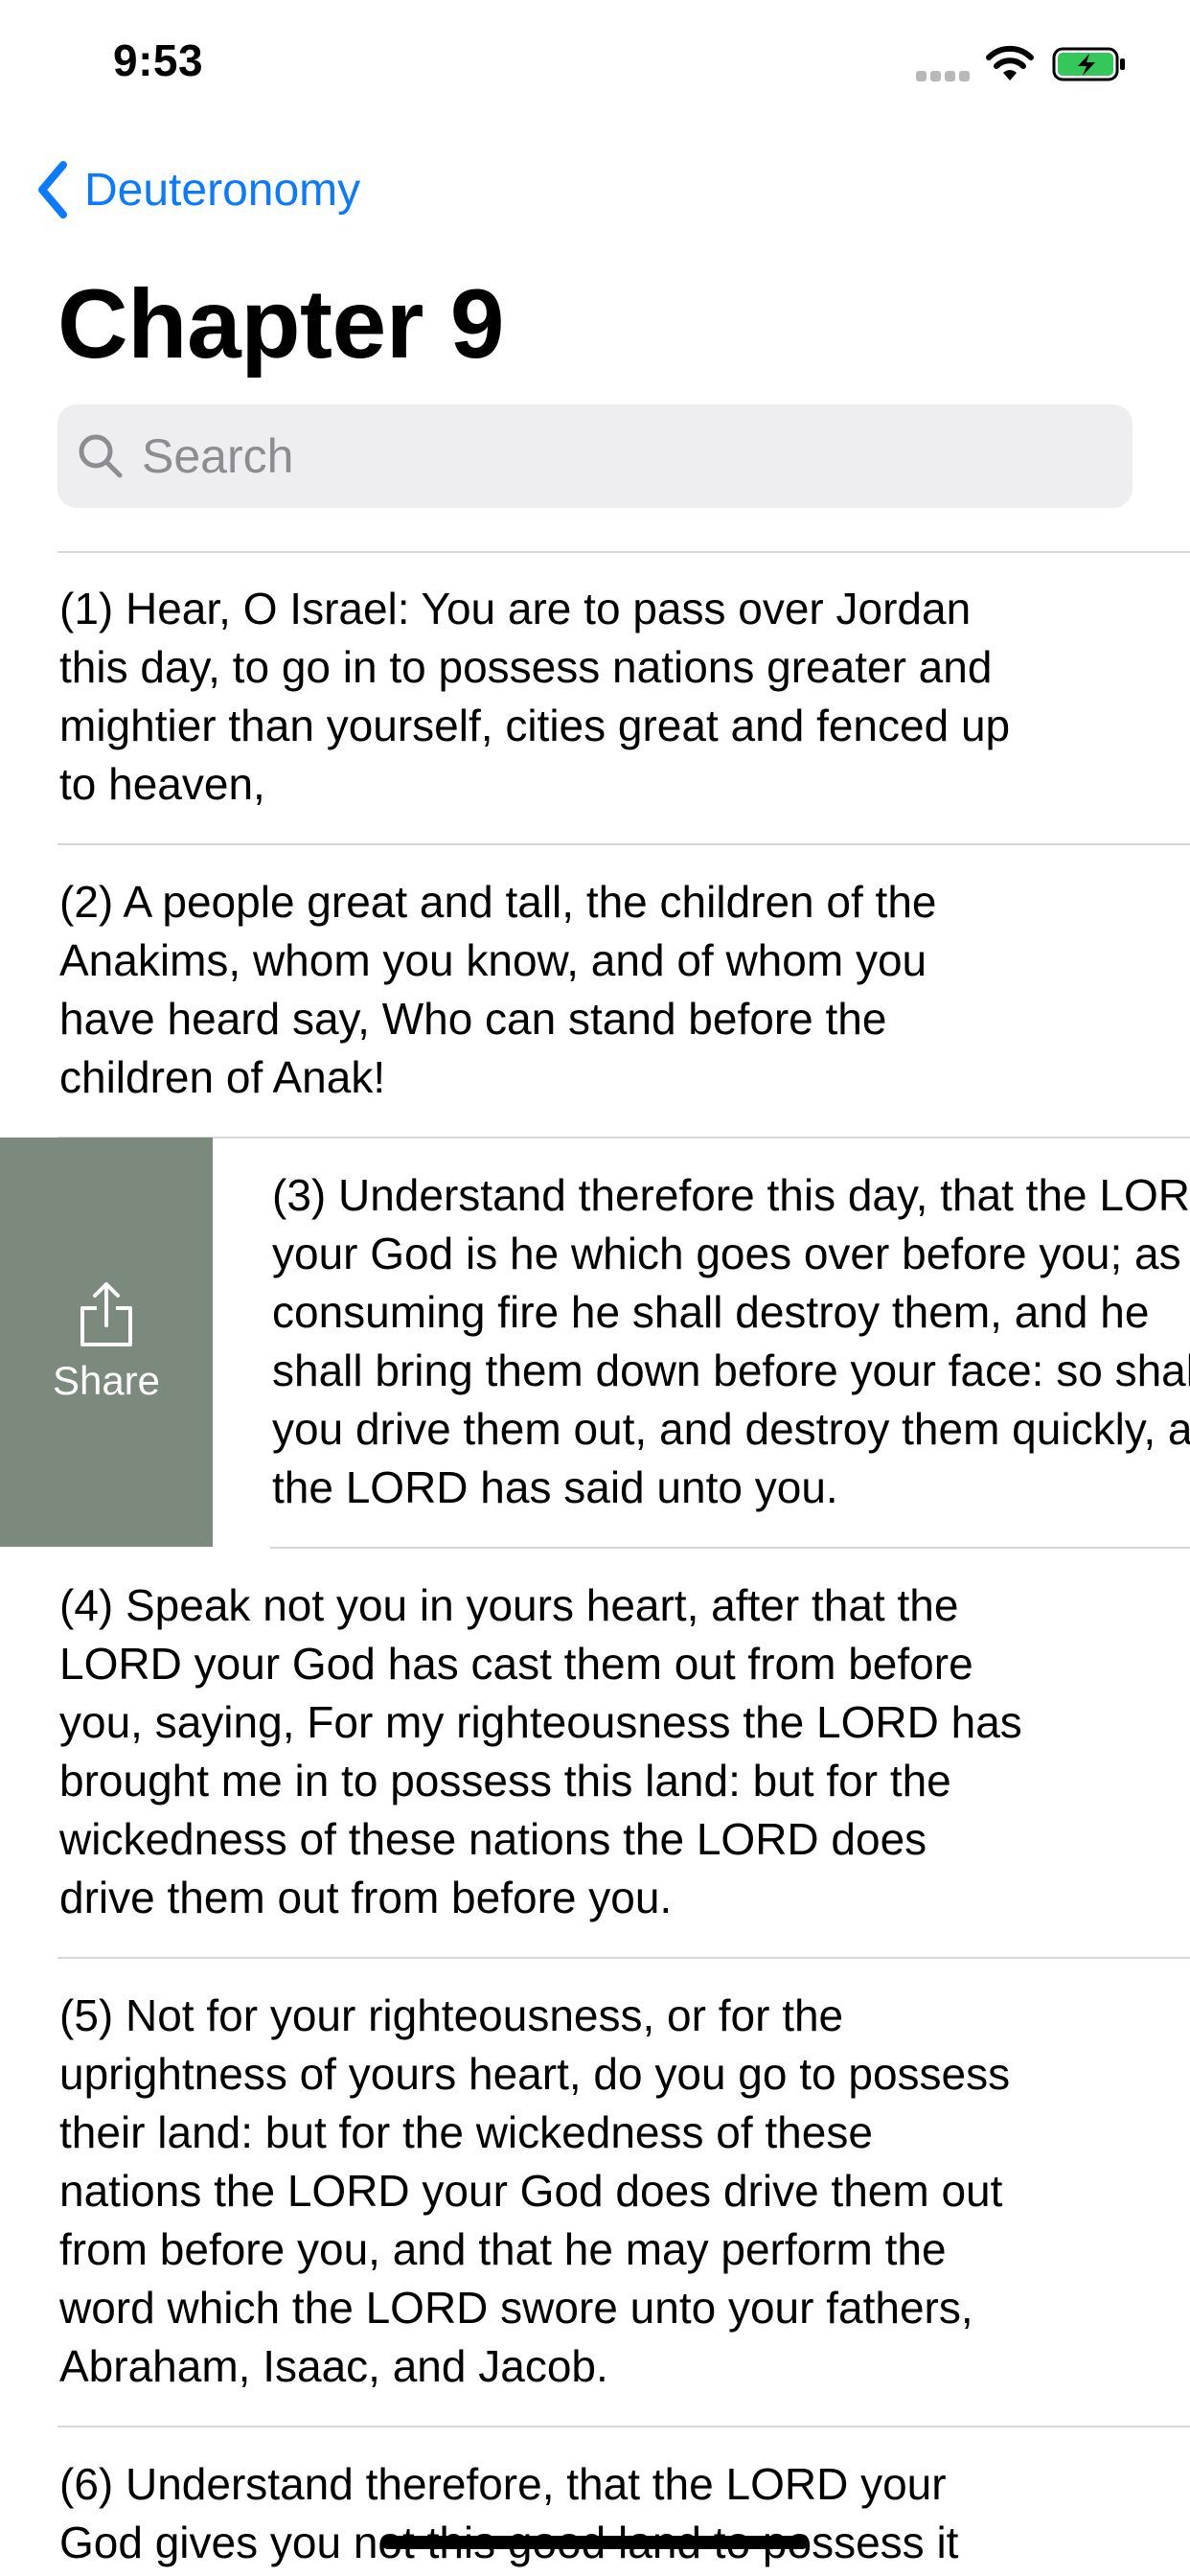 Image resolution: width=1190 pixels, height=2576 pixels. Describe the element at coordinates (621, 456) in the screenshot. I see `search-input` at that location.